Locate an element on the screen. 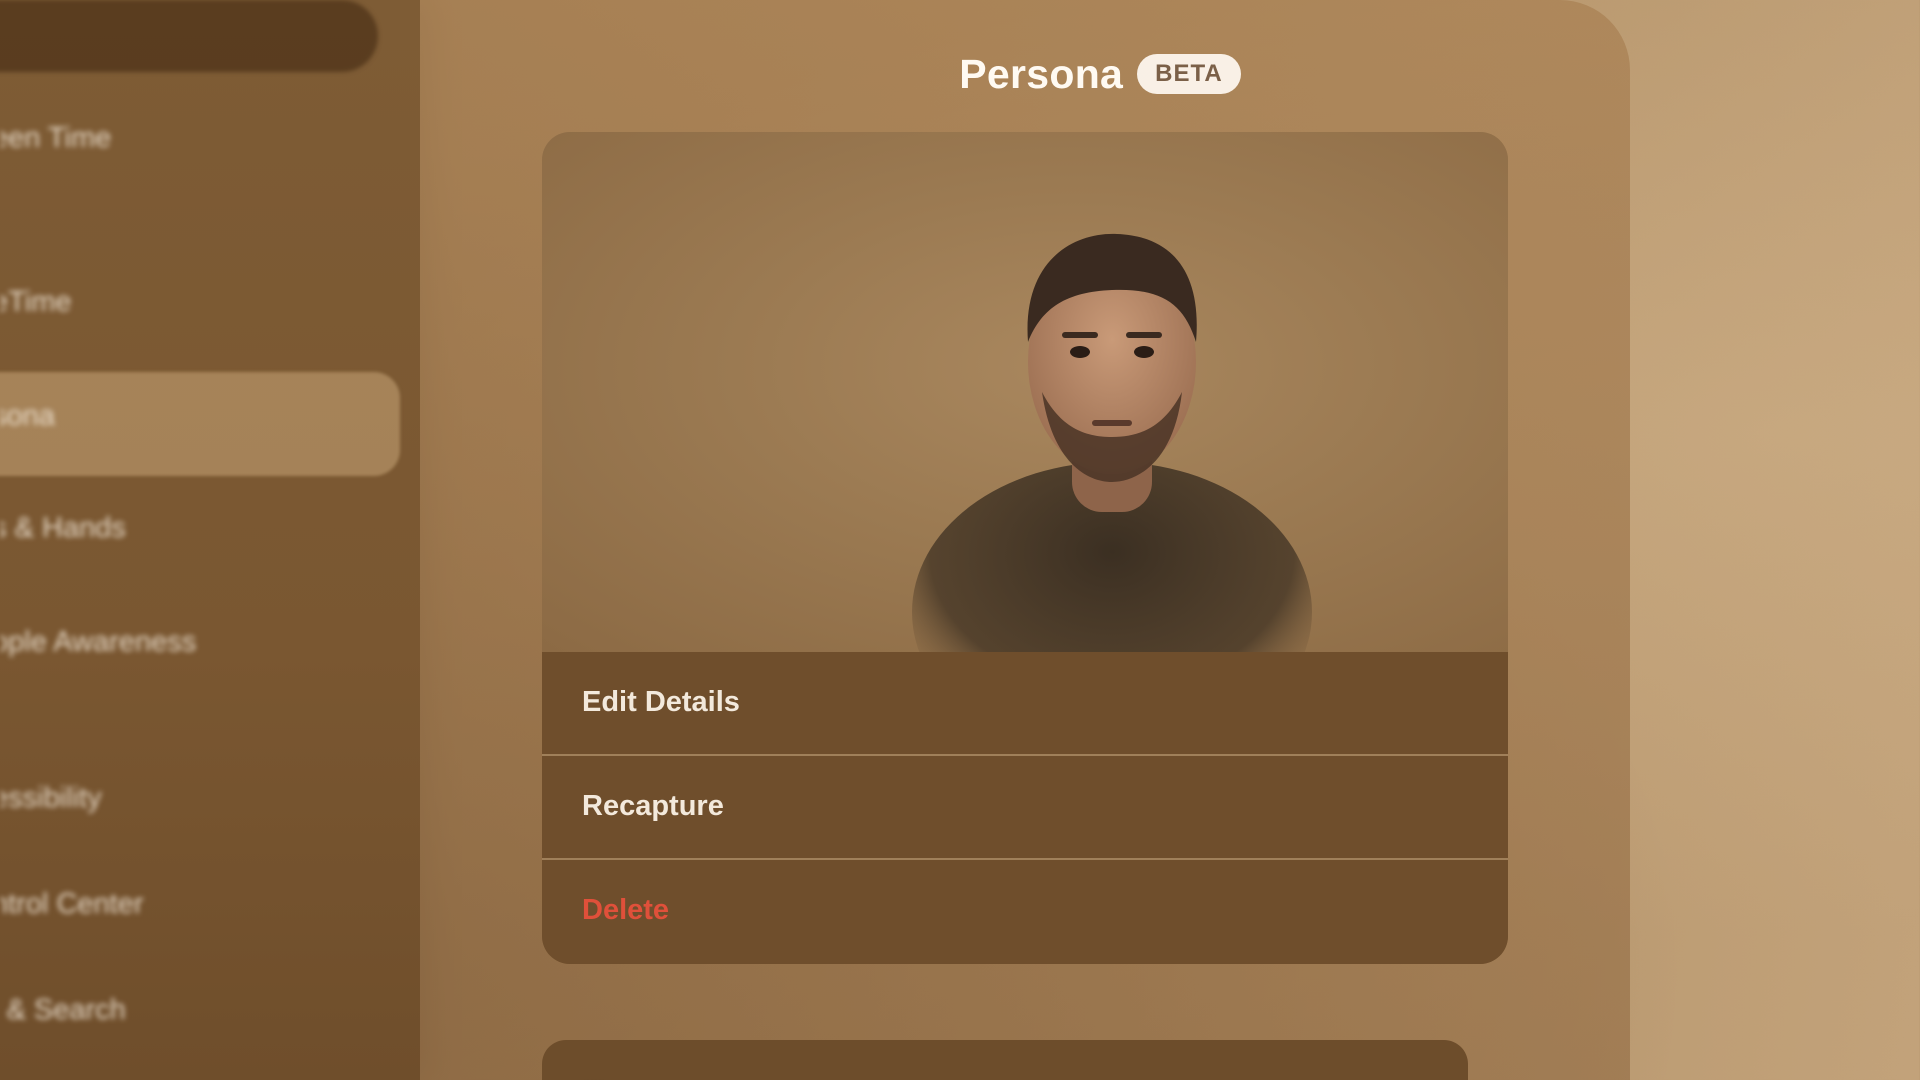 This screenshot has height=1080, width=1920. page-title: Persona is located at coordinates (1041, 73).